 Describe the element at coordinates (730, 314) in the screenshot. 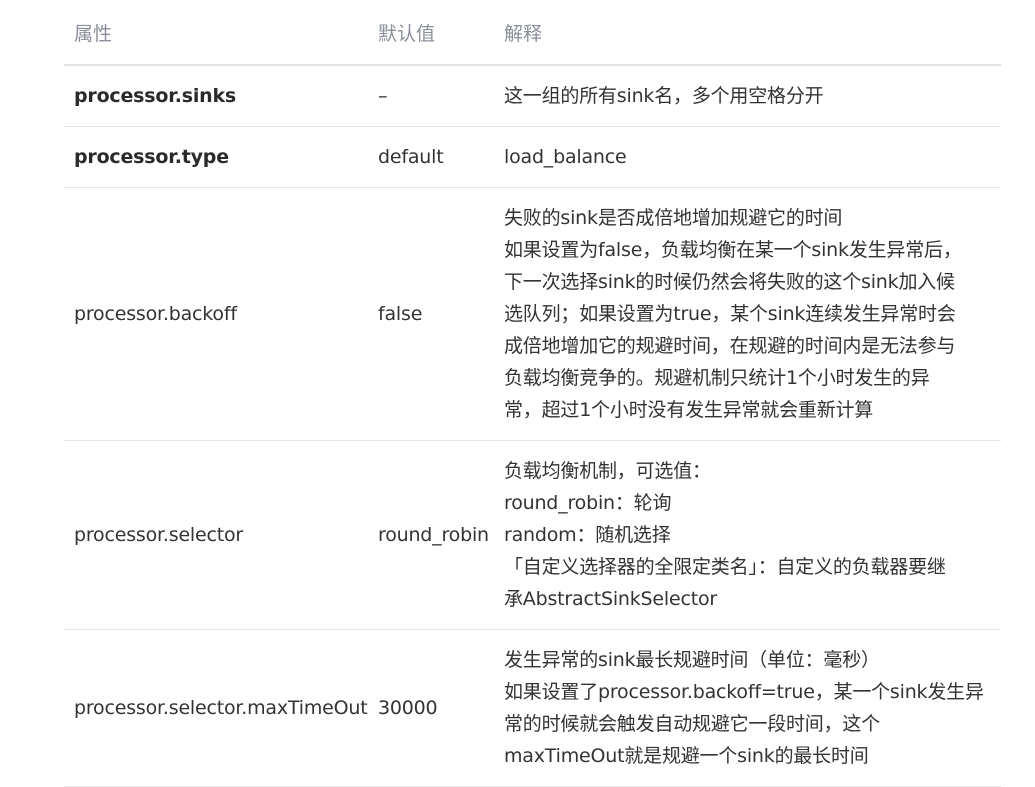

I see `description-line: 选队列；如果设置为true，某个sink连续发生异常时会` at that location.